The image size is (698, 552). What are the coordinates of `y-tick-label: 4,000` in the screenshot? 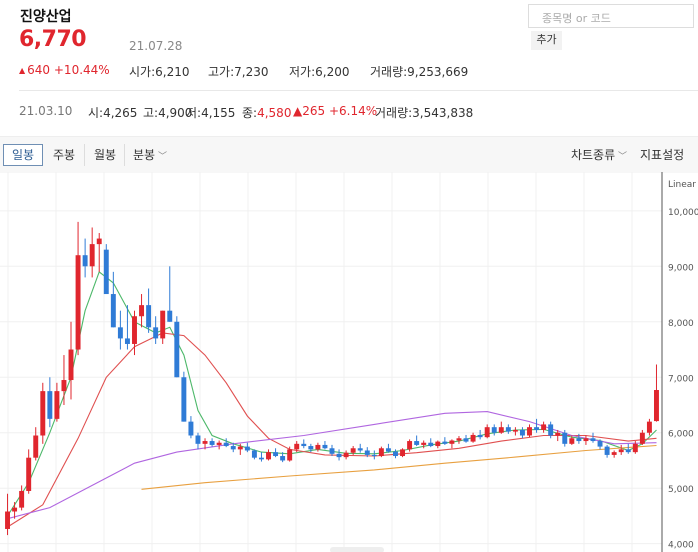 It's located at (681, 546).